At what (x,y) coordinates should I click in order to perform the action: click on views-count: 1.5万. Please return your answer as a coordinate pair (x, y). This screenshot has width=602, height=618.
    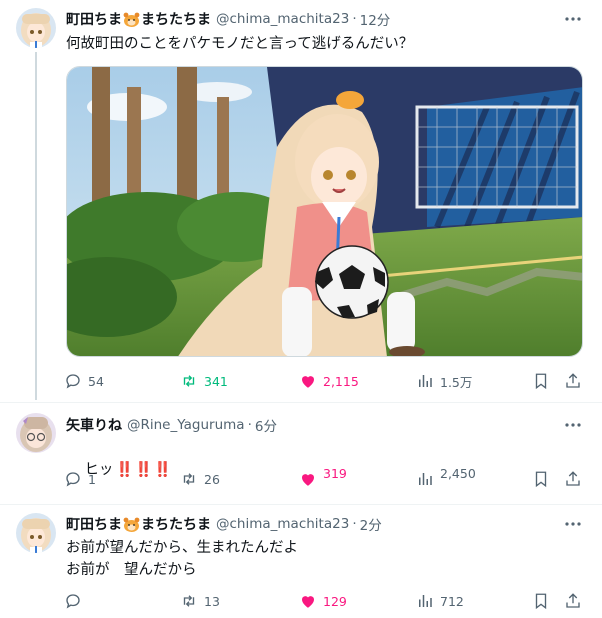
    Looking at the image, I should click on (456, 382).